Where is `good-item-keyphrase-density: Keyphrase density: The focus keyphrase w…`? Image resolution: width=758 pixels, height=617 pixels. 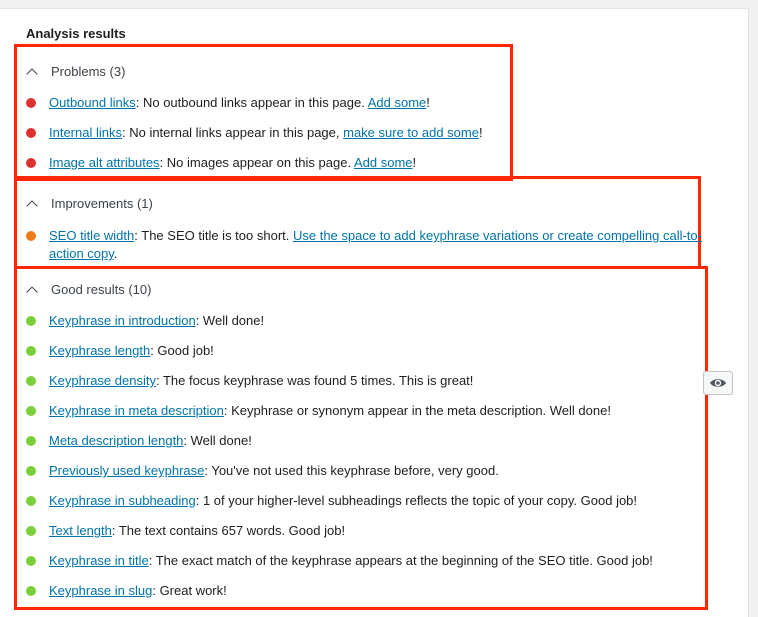 good-item-keyphrase-density: Keyphrase density: The focus keyphrase w… is located at coordinates (249, 381).